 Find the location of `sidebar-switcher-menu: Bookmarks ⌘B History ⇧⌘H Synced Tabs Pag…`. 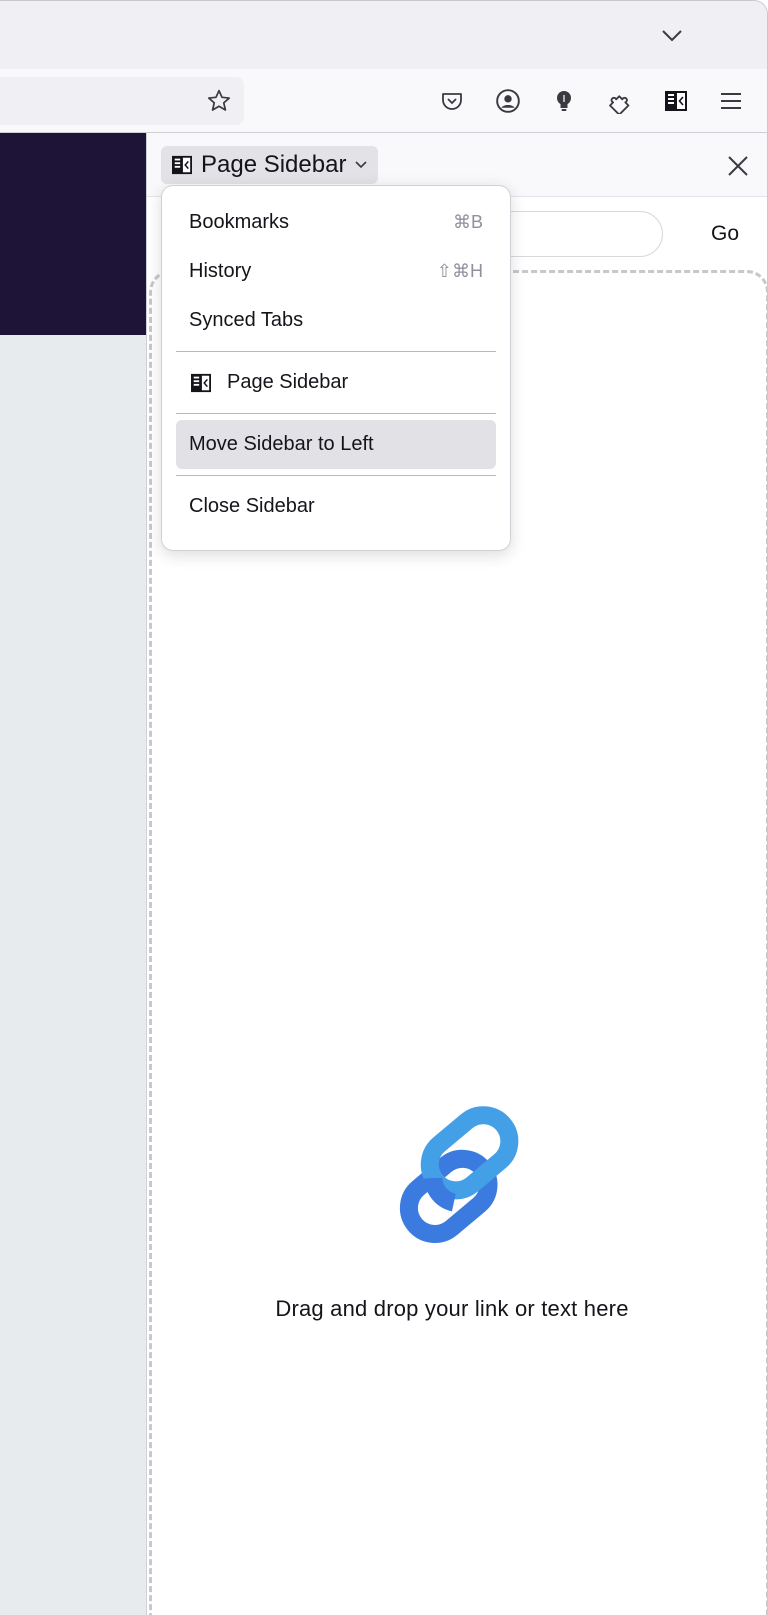

sidebar-switcher-menu: Bookmarks ⌘B History ⇧⌘H Synced Tabs Pag… is located at coordinates (336, 368).